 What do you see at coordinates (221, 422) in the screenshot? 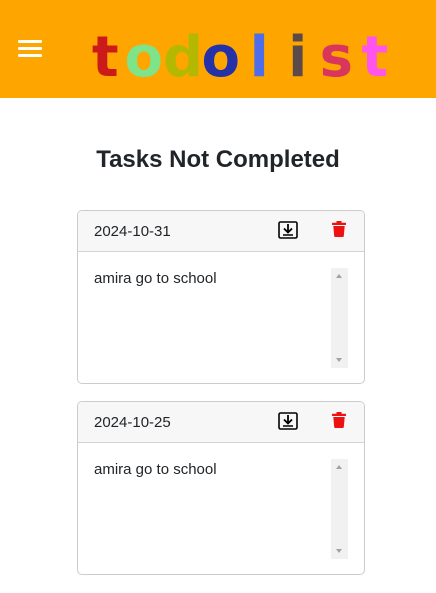
I see `card-header: 2024-10-25` at bounding box center [221, 422].